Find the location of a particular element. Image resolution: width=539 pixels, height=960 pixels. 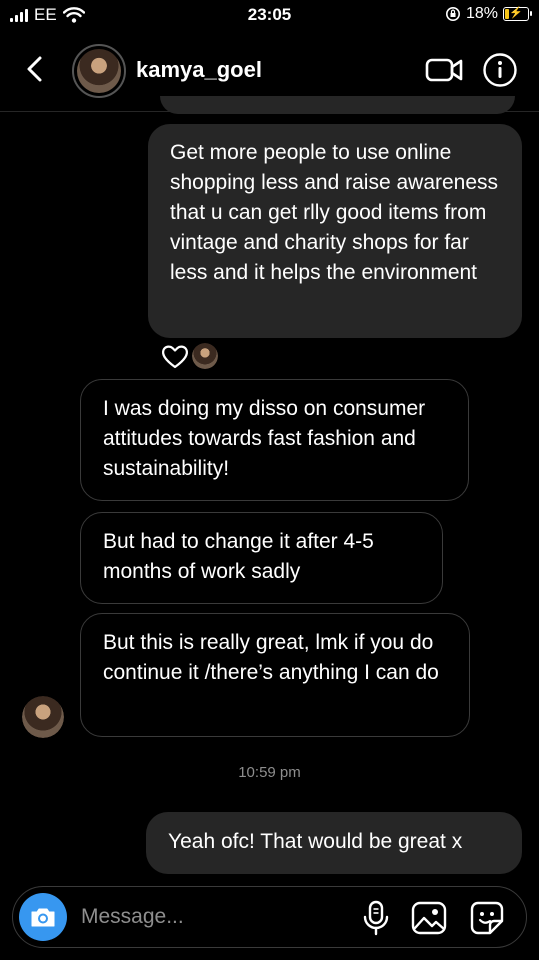

video-call-icon is located at coordinates (444, 70).